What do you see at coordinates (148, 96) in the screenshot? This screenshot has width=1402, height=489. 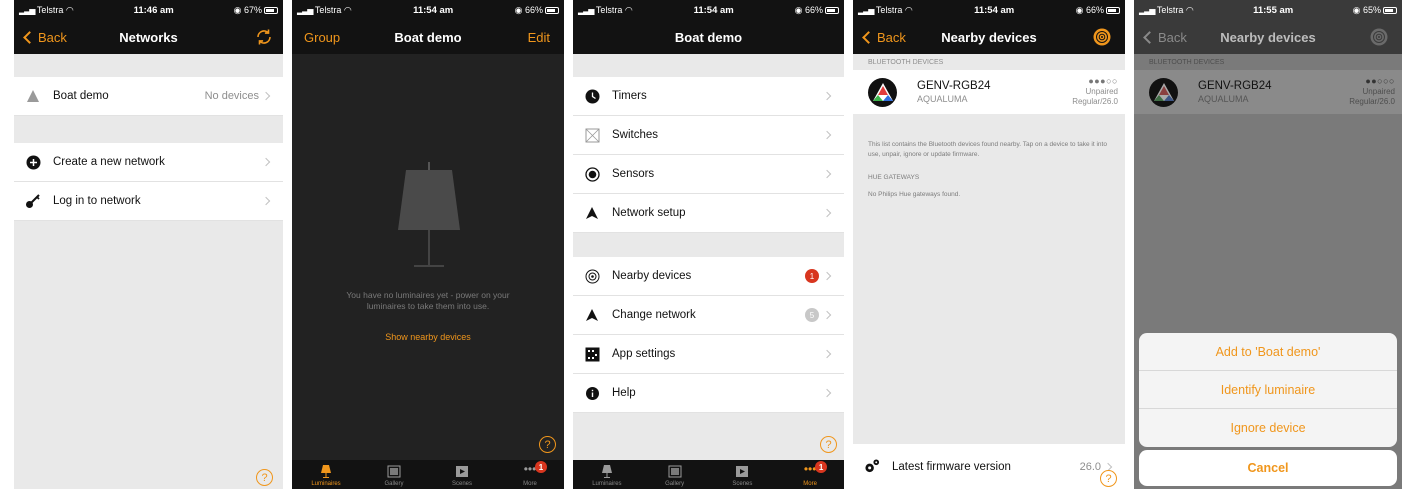 I see `network-row-boat-demo: Boat demo No devices` at bounding box center [148, 96].